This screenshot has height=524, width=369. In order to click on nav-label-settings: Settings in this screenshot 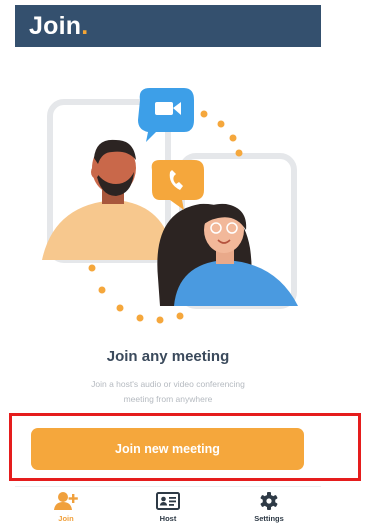, I will do `click(269, 518)`.